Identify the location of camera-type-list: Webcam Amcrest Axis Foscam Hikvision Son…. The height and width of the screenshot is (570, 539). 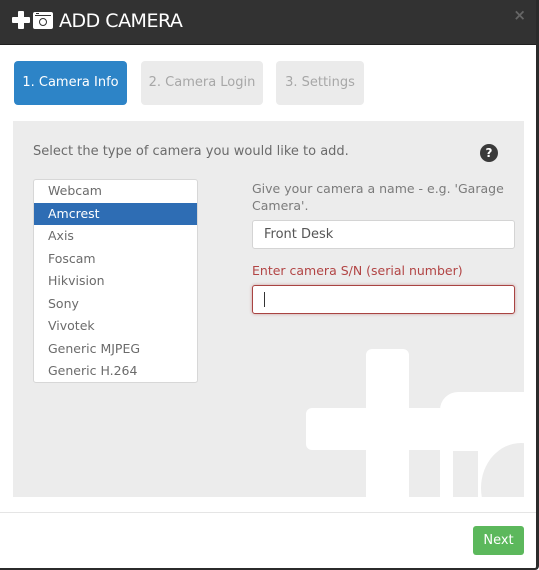
(115, 281).